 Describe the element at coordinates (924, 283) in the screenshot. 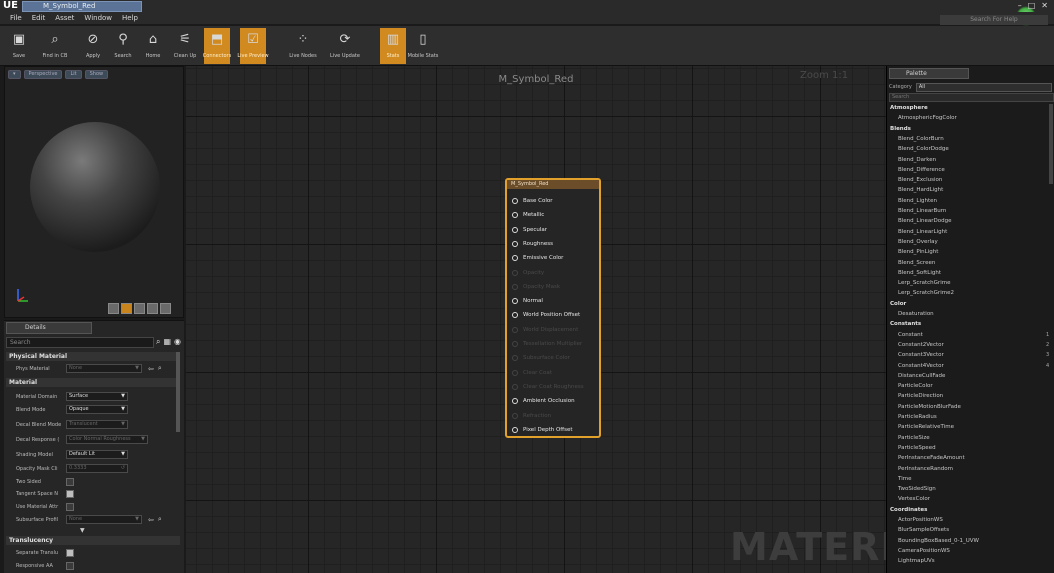

I see `palette-item: Lerp_ScratchGrime` at that location.